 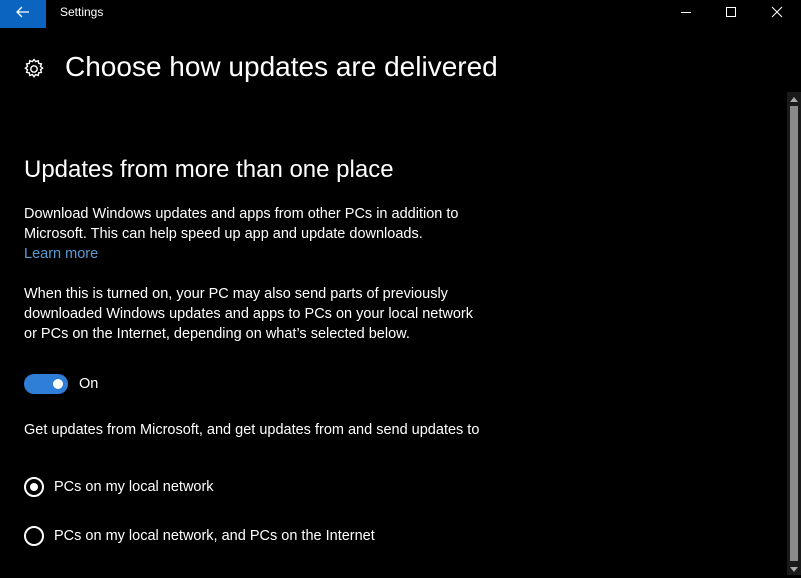 I want to click on delivery-optimization-toggle, so click(x=46, y=384).